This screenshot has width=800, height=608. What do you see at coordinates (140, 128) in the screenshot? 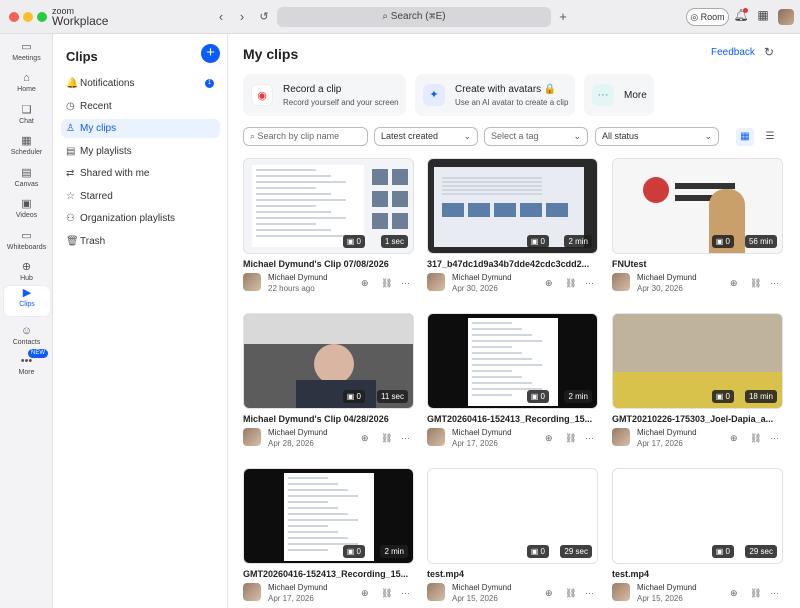
I see `panel-item-my-clips: ♙ My clips` at bounding box center [140, 128].